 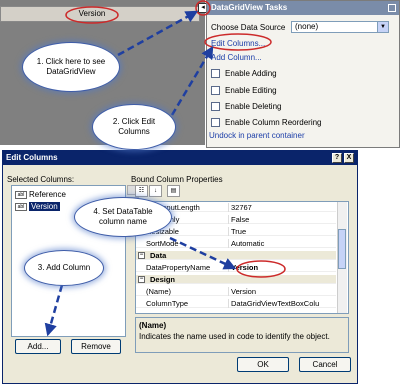 I want to click on categorized-icon: ☷, so click(x=141, y=191).